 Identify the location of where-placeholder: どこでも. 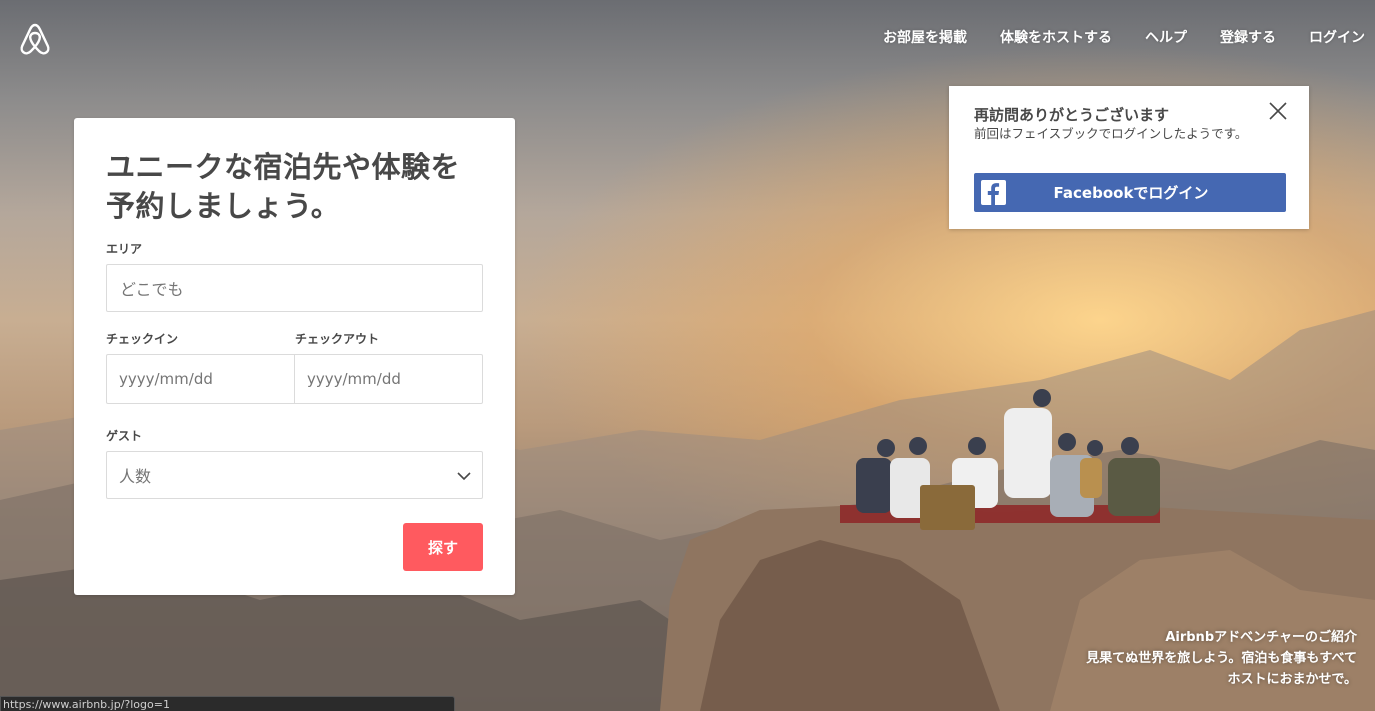
(152, 289).